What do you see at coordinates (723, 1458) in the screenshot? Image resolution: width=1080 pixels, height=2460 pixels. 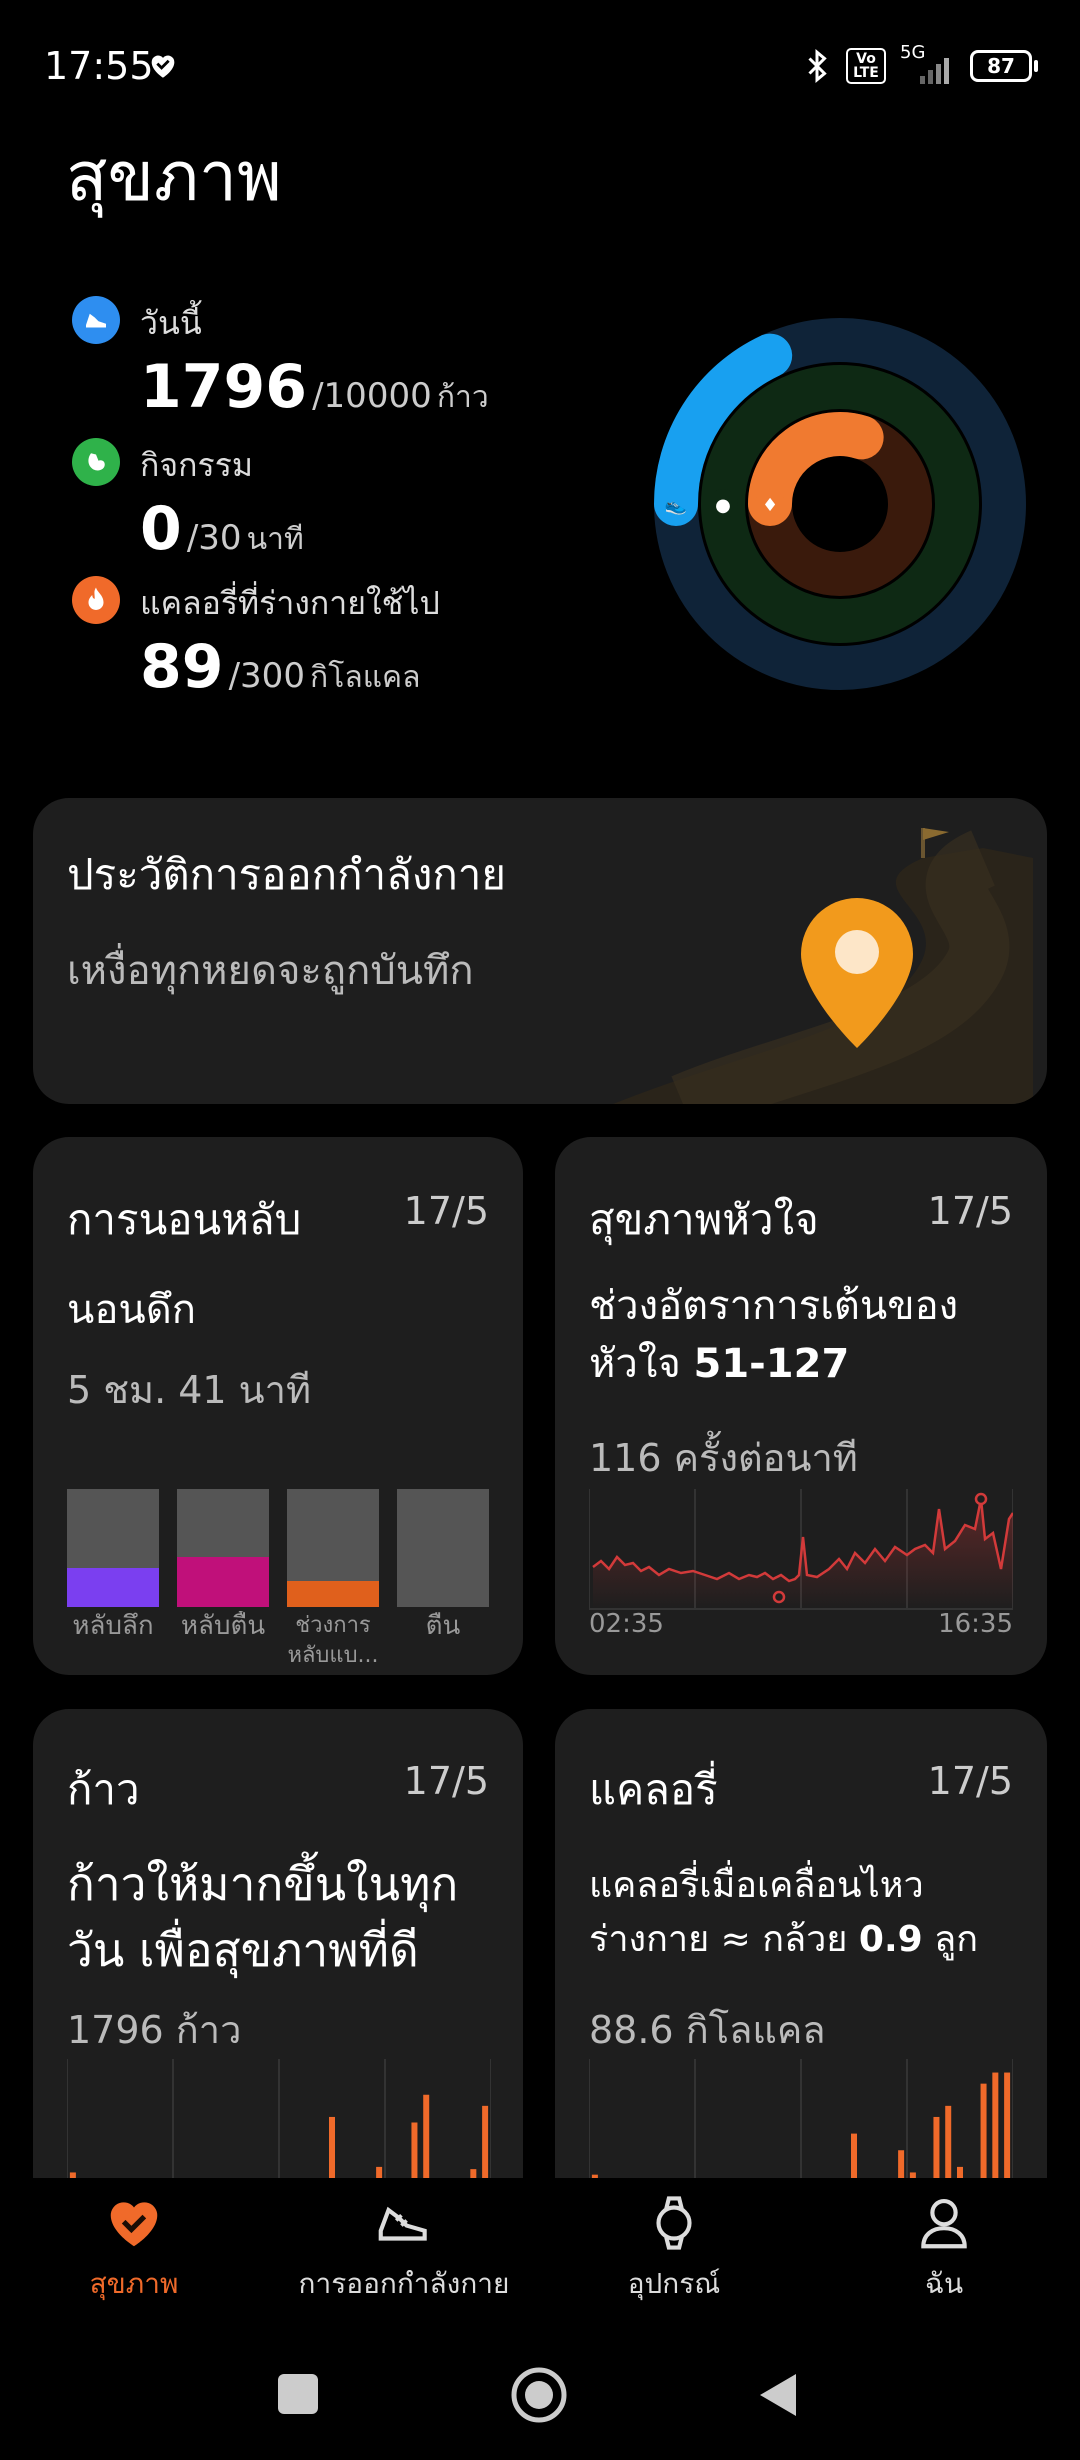 I see `heart-bpm: 116 ครั้งต่อนาที` at bounding box center [723, 1458].